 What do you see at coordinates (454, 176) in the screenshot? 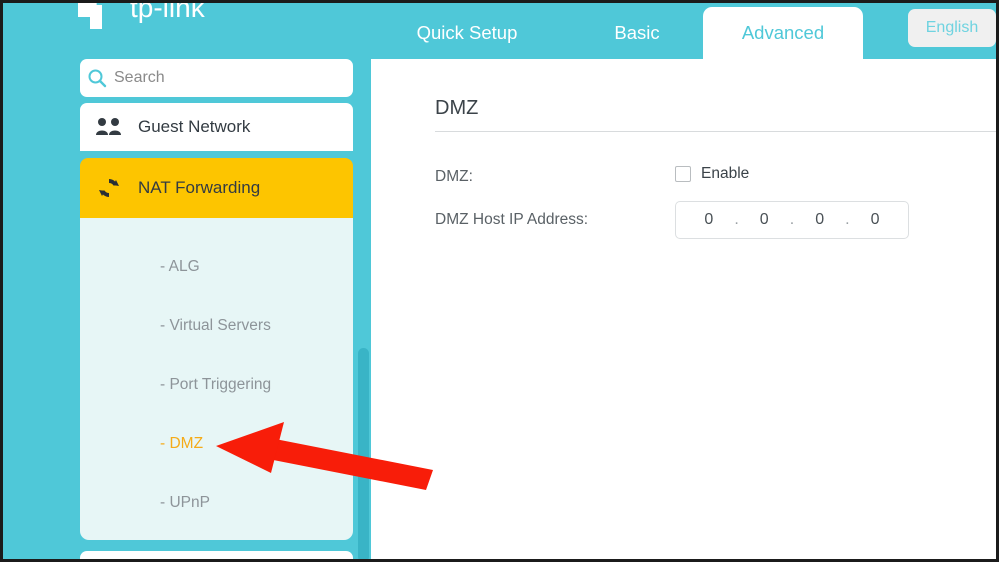
I see `dmz-field-label: DMZ:` at bounding box center [454, 176].